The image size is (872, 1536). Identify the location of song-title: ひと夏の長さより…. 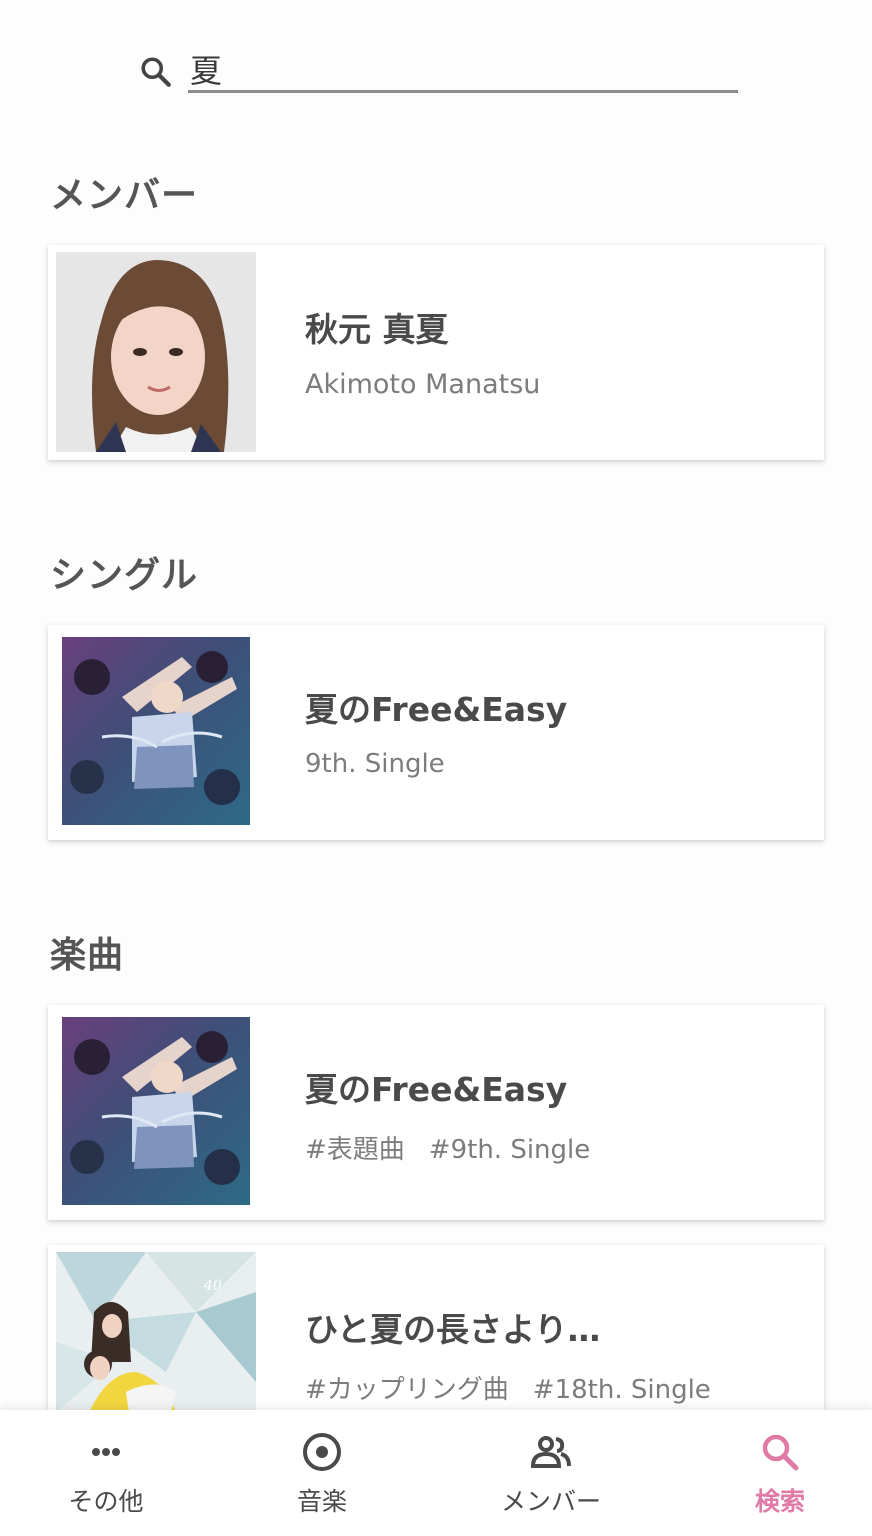
(453, 1329).